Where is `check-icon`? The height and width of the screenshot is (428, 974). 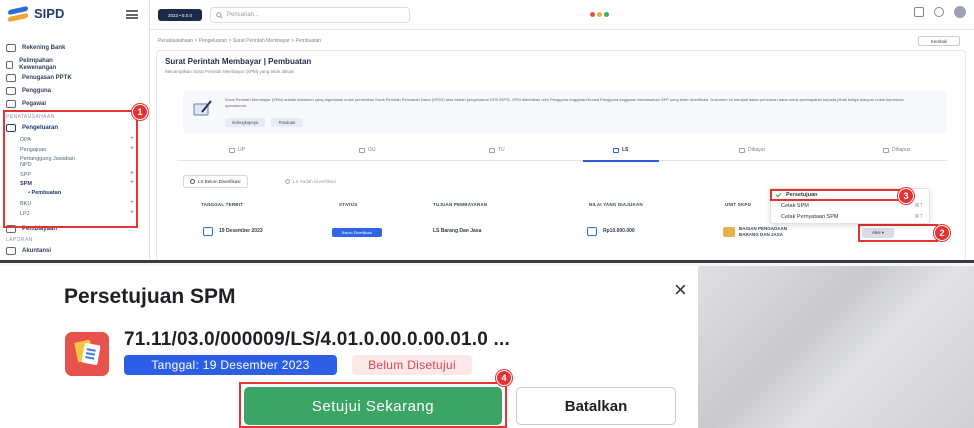 check-icon is located at coordinates (778, 194).